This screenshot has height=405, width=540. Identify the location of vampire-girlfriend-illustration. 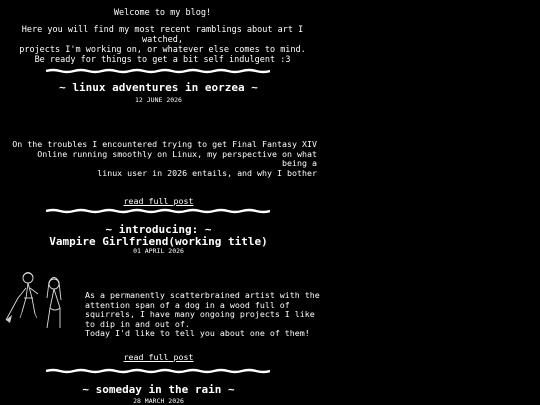
(33, 300).